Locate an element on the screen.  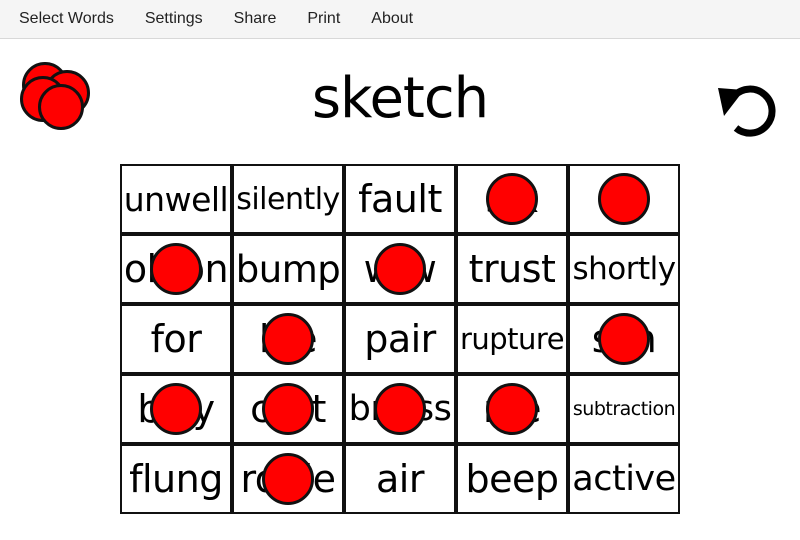
board-cell: br ess is located at coordinates (400, 409).